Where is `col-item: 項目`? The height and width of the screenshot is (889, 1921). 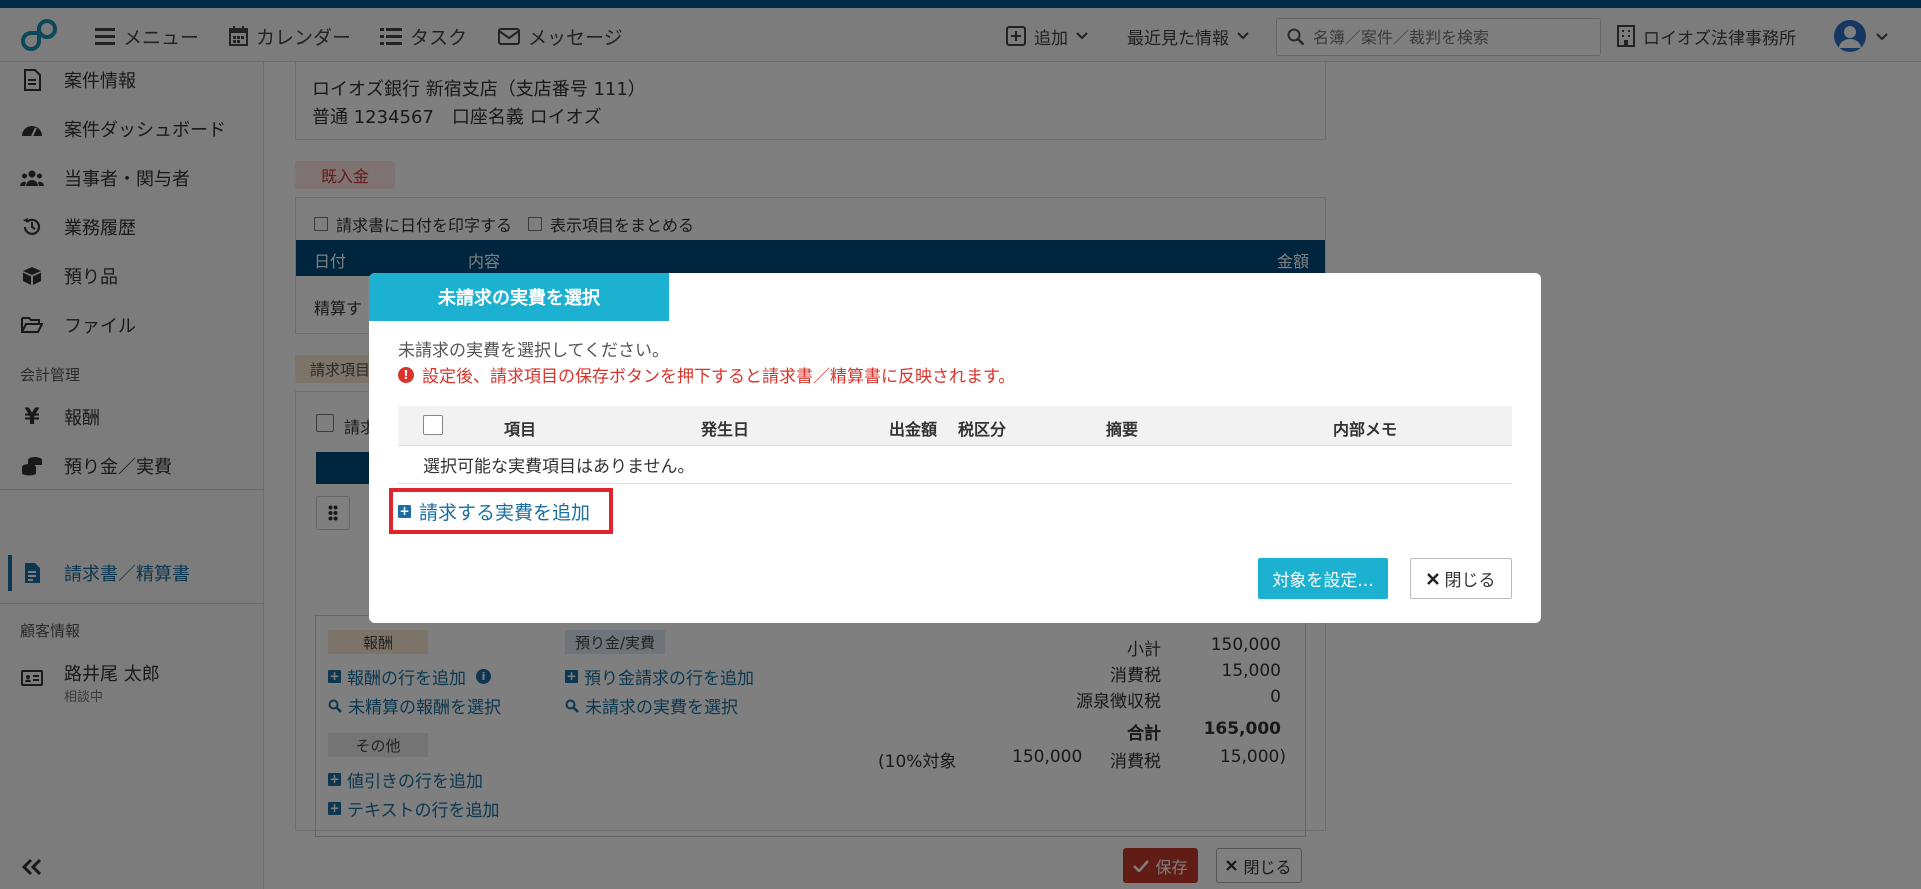
col-item: 項目 is located at coordinates (520, 429).